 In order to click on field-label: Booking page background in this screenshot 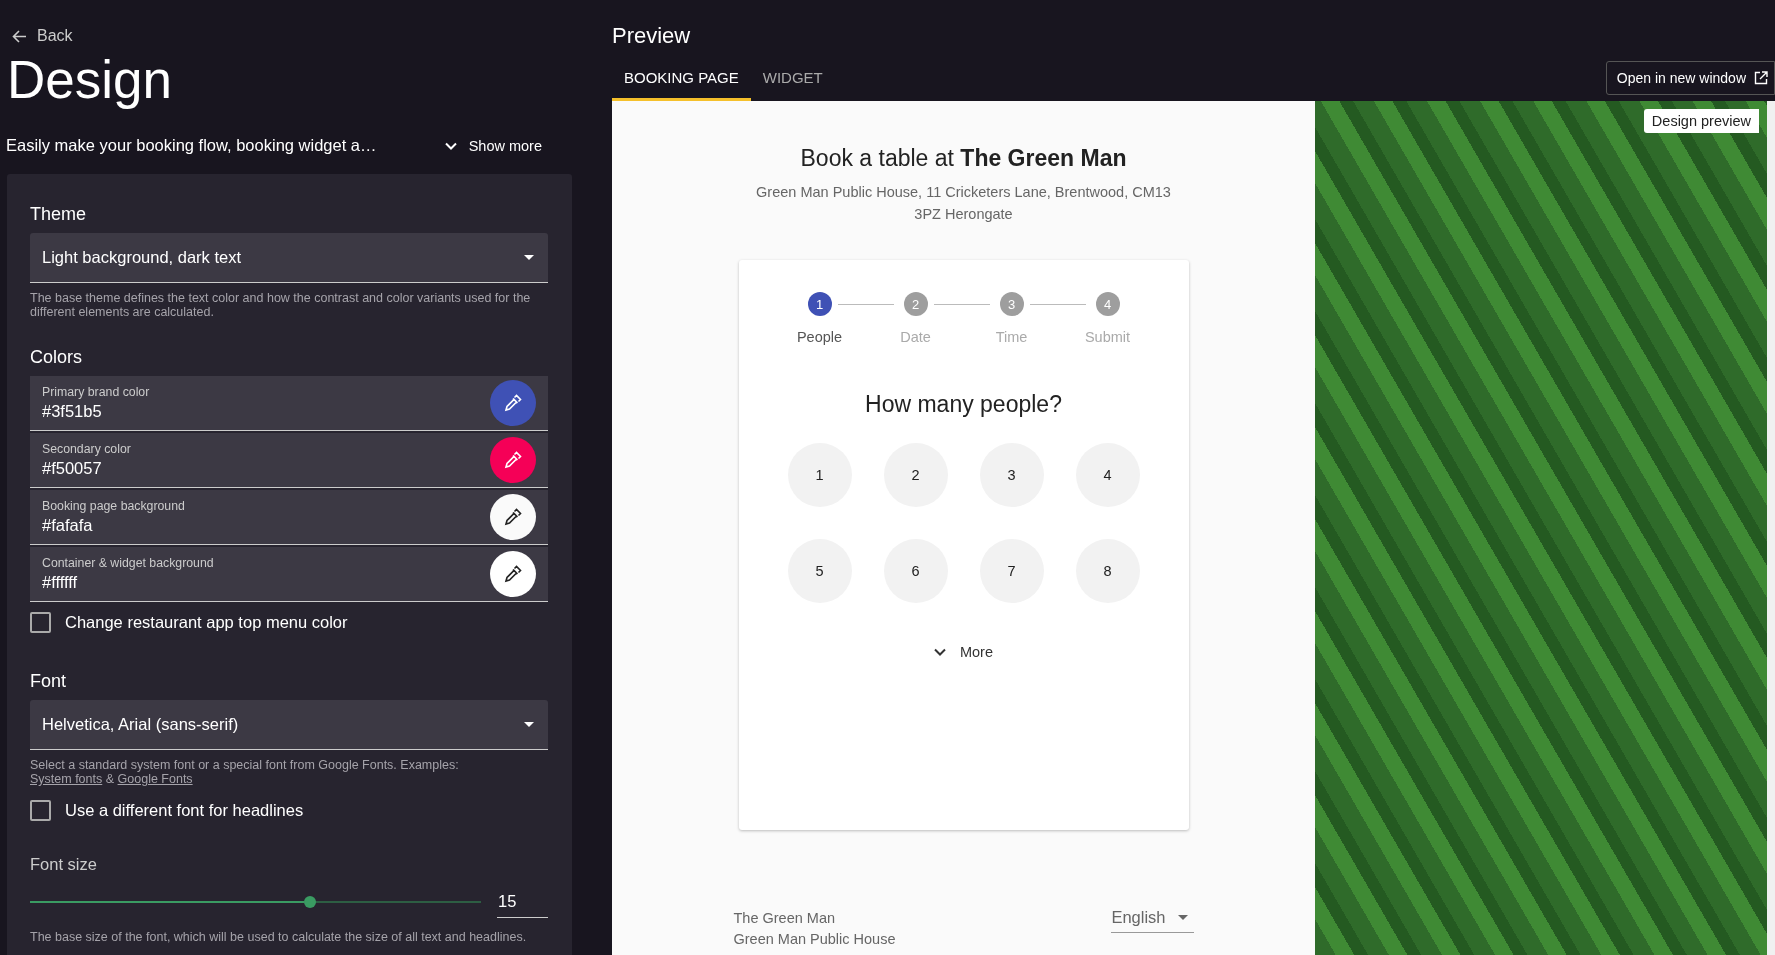, I will do `click(113, 506)`.